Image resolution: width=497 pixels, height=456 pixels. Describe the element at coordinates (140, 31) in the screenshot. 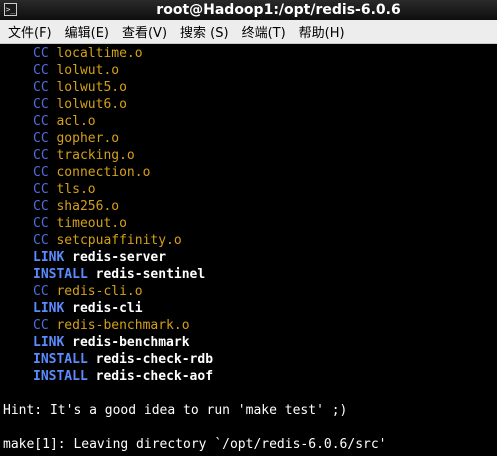

I see `menu-view: 查看(V)` at that location.